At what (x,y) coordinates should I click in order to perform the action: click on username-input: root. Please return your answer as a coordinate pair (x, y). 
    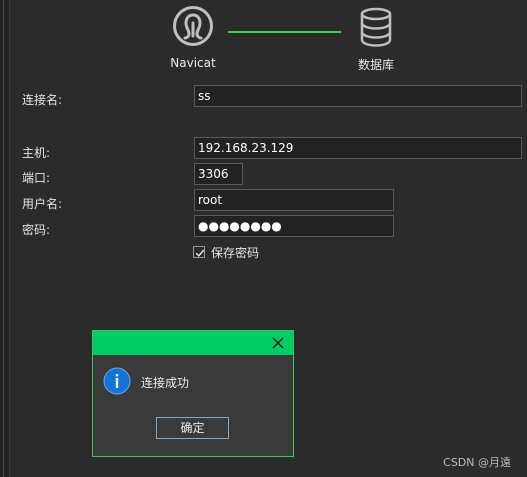
    Looking at the image, I should click on (294, 200).